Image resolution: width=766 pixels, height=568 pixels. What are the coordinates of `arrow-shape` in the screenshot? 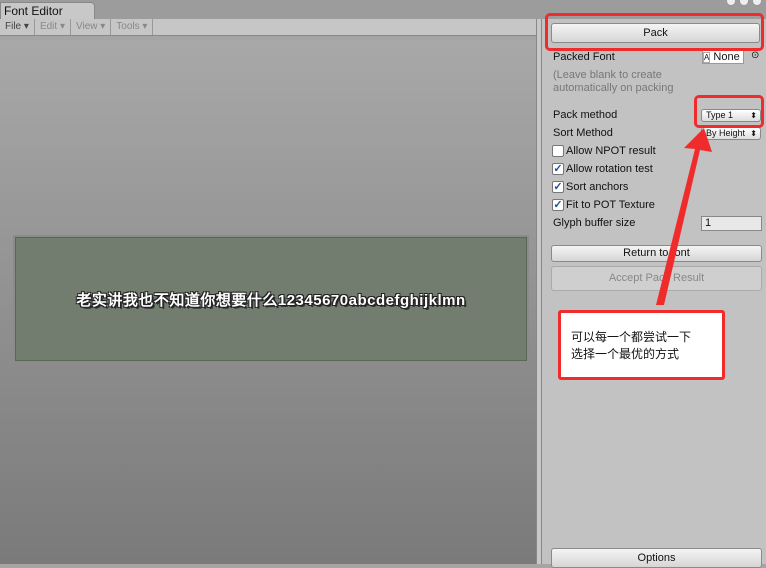 It's located at (684, 216).